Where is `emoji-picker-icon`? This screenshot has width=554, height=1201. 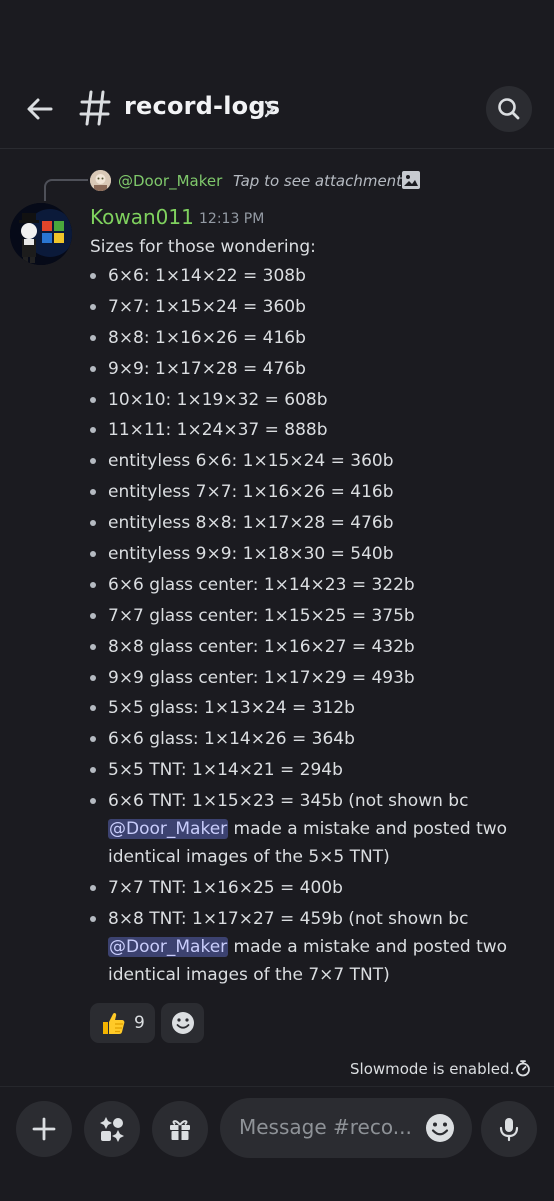
emoji-picker-icon is located at coordinates (440, 1128).